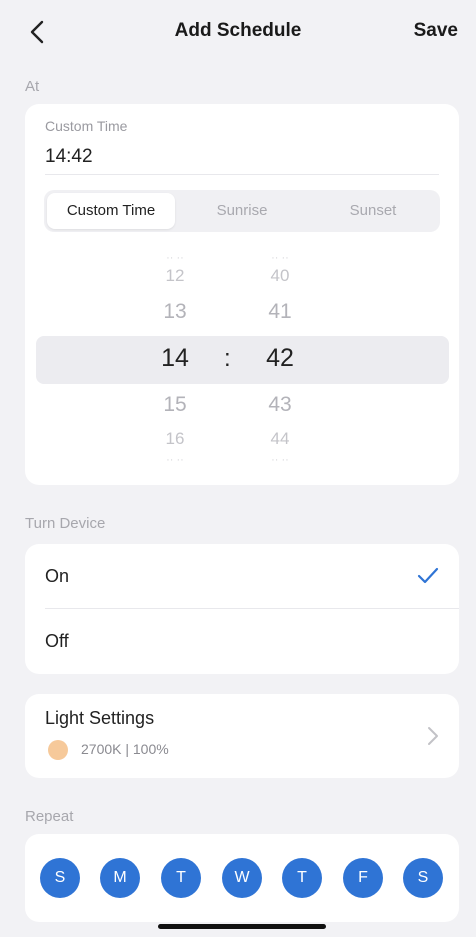 The width and height of the screenshot is (476, 937). I want to click on on-label: On, so click(57, 576).